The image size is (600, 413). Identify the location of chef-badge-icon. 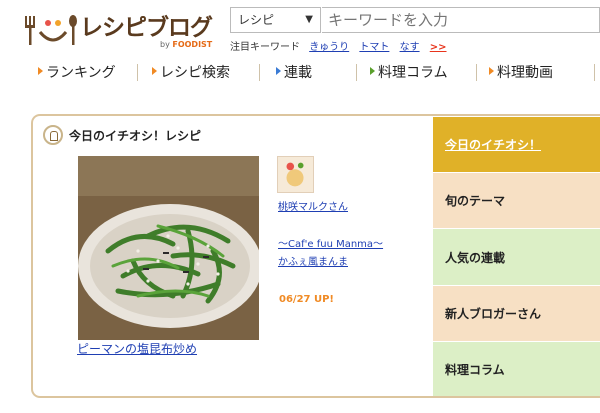
(53, 135).